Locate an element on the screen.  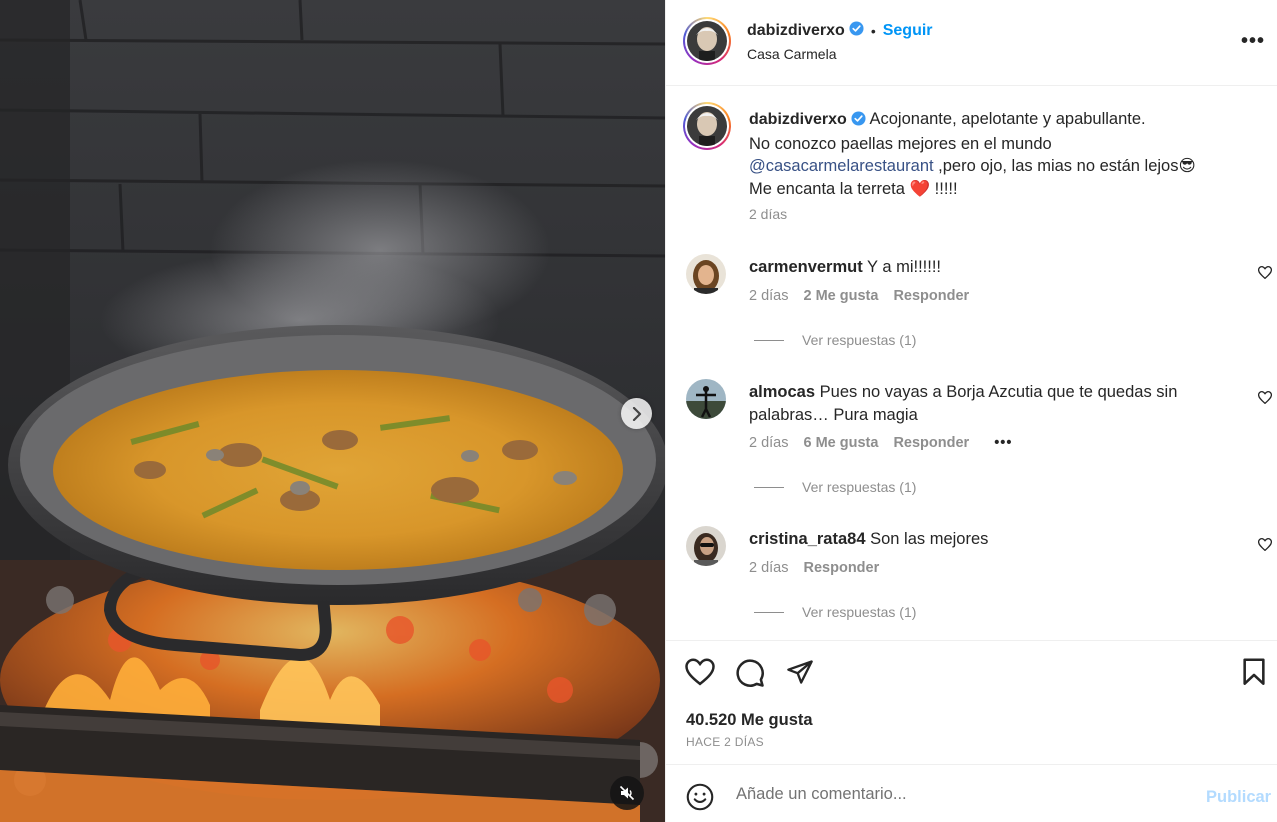
smiley-face-icon is located at coordinates (700, 797).